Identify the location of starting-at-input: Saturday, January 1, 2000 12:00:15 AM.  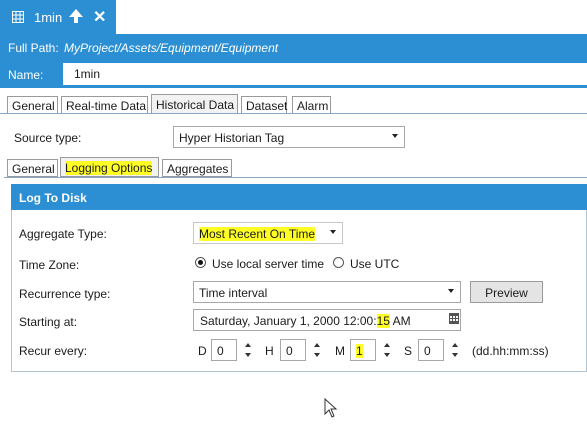
(327, 320).